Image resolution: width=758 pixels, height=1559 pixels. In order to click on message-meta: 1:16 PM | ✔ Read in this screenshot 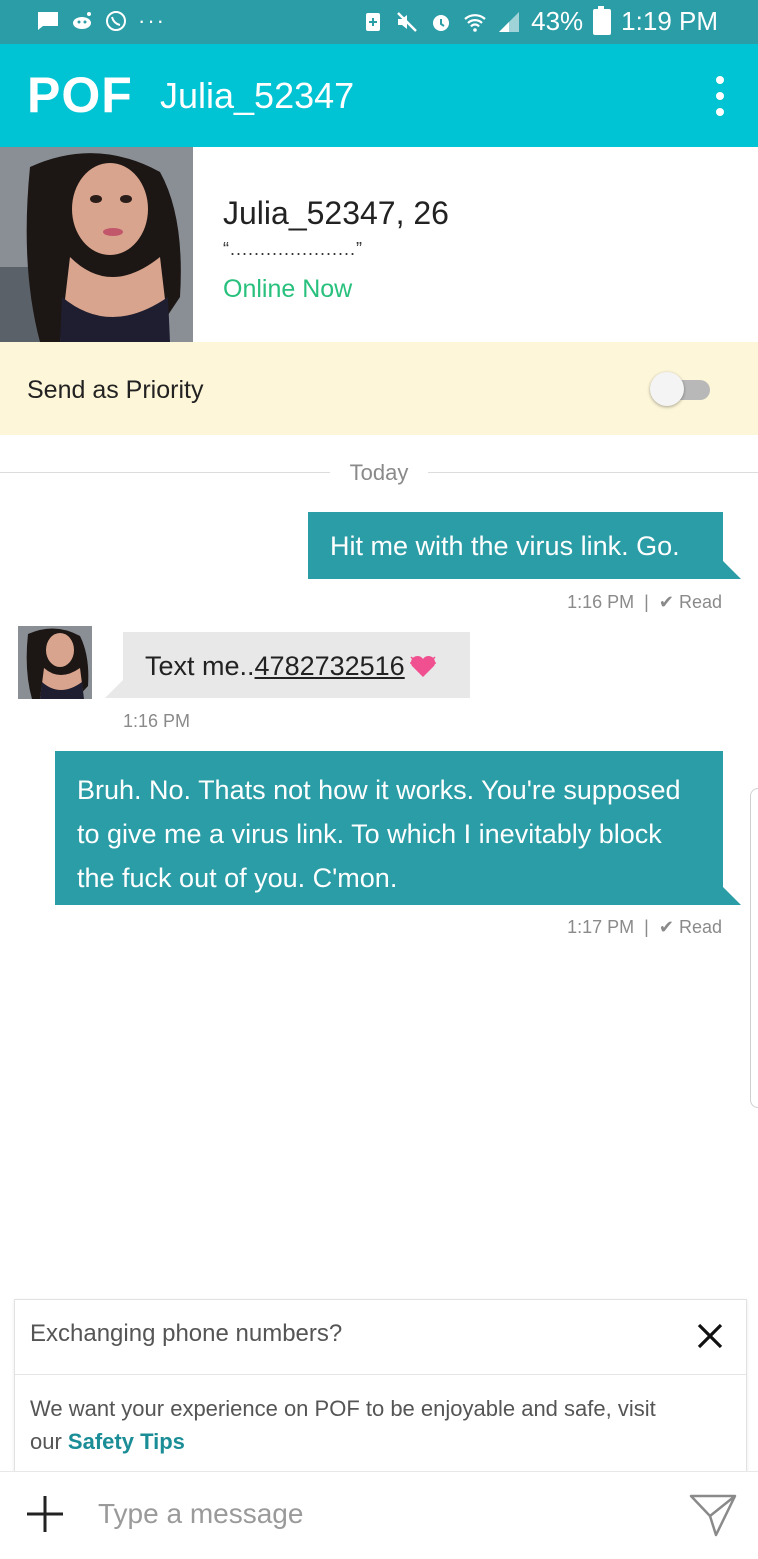, I will do `click(644, 602)`.